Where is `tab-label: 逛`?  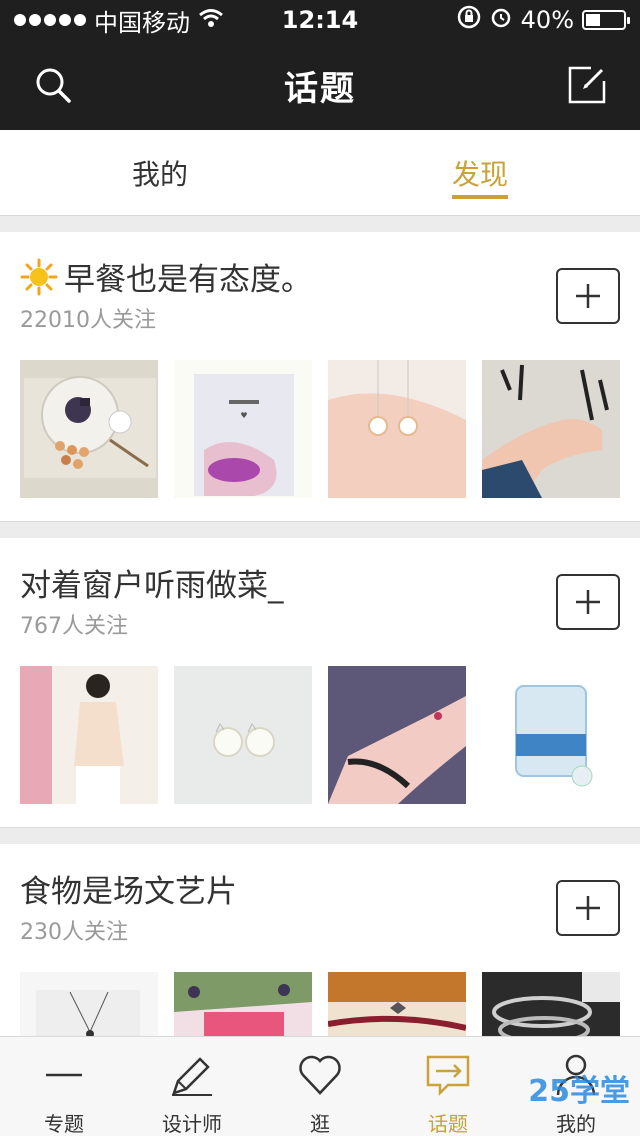 tab-label: 逛 is located at coordinates (320, 1124).